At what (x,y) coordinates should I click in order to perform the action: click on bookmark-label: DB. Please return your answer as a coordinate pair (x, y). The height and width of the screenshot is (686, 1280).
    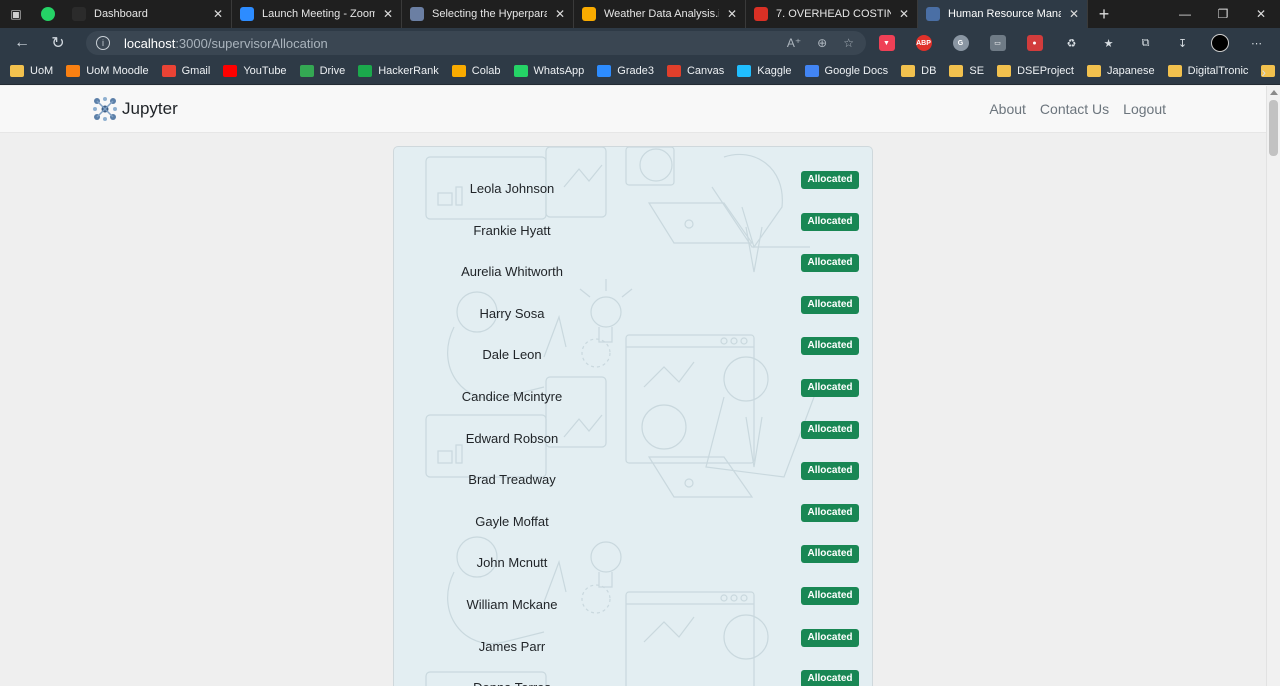
    Looking at the image, I should click on (929, 71).